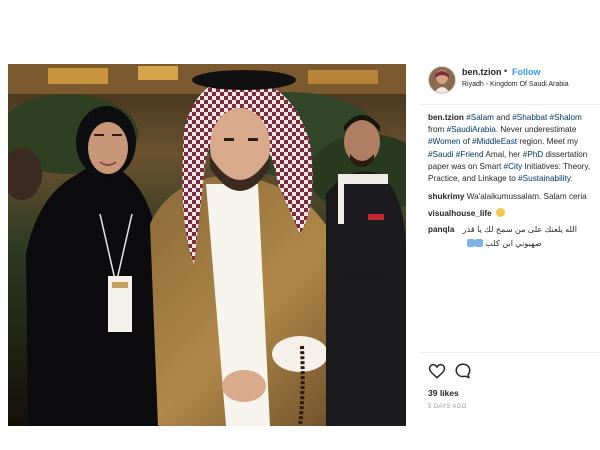  What do you see at coordinates (529, 117) in the screenshot?
I see `hashtag-link: #Shabbat` at bounding box center [529, 117].